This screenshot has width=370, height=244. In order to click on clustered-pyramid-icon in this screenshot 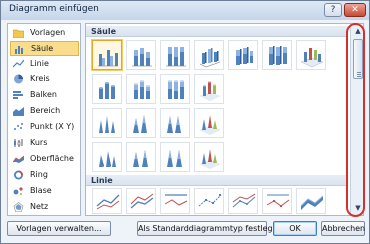, I will do `click(107, 159)`.